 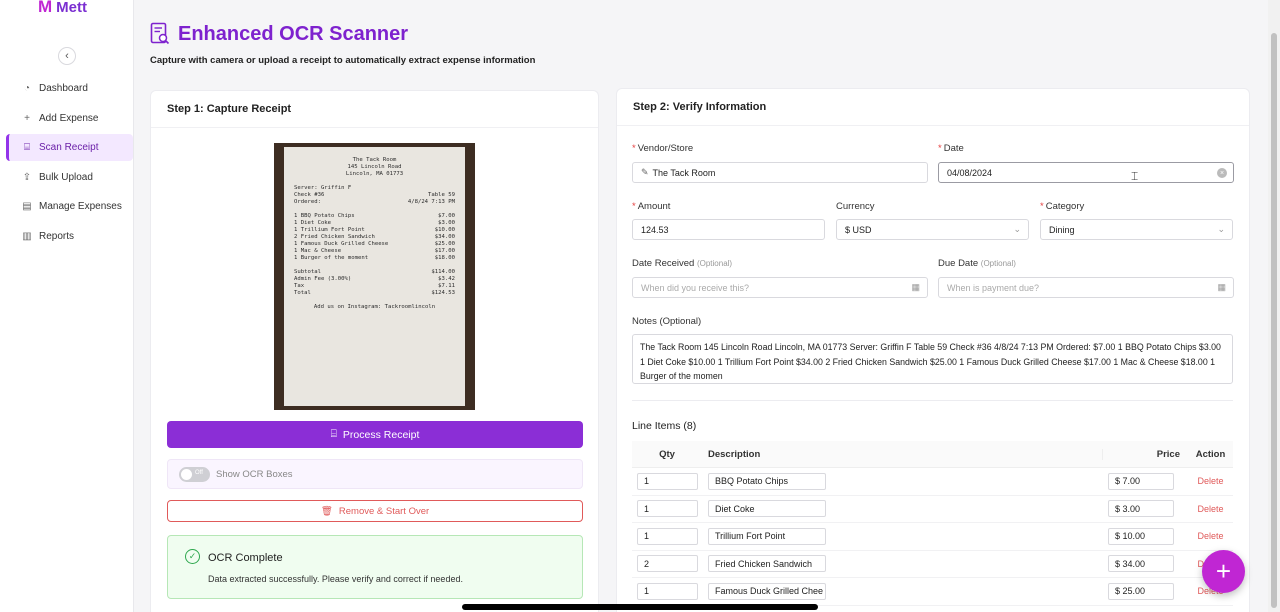 What do you see at coordinates (66, 177) in the screenshot?
I see `sidebar-item-label: Bulk Upload` at bounding box center [66, 177].